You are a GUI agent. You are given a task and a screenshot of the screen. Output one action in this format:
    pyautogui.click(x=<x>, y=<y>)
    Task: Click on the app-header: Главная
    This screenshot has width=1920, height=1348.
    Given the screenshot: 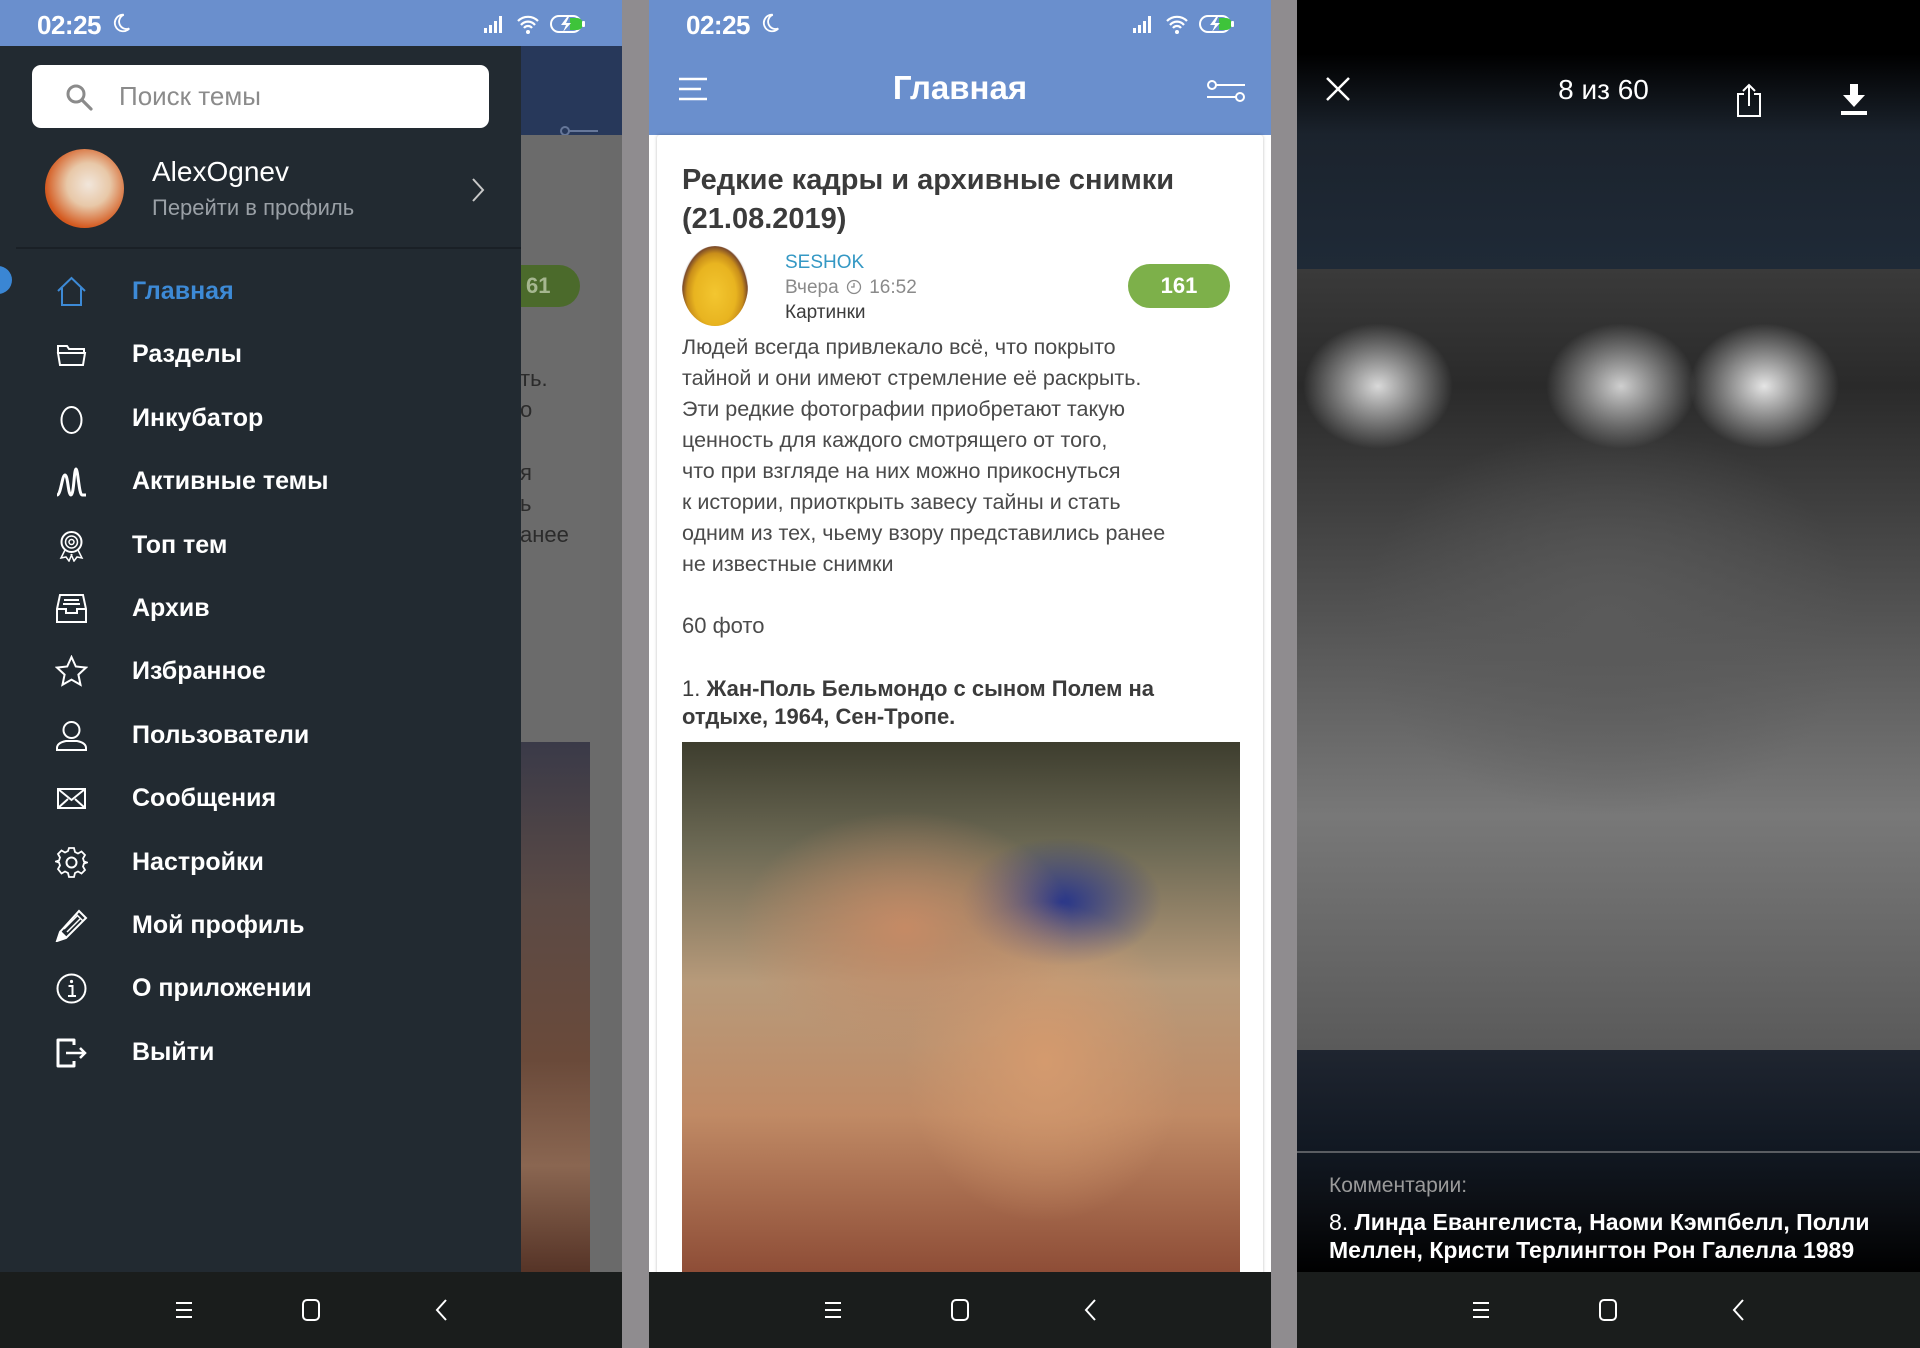 What is the action you would take?
    pyautogui.click(x=960, y=90)
    